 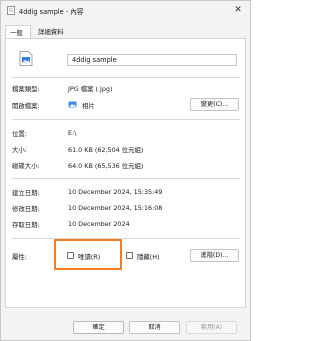 I want to click on opens-with-value: 相片, so click(x=88, y=106).